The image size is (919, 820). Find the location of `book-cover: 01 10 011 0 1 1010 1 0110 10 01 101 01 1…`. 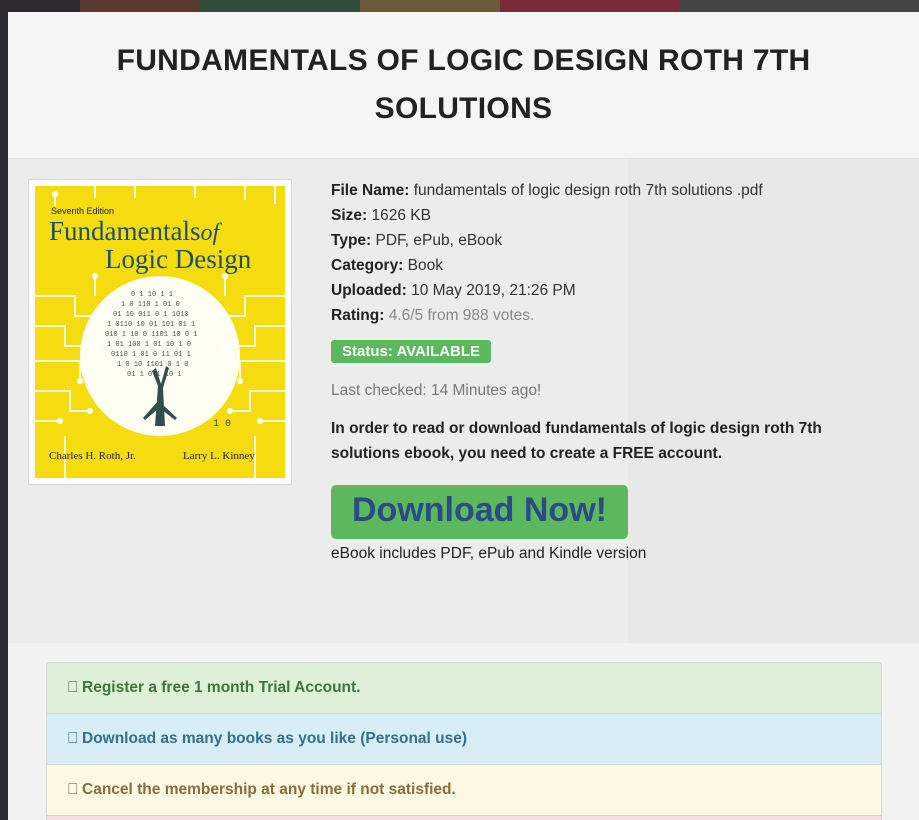

book-cover: 01 10 011 0 1 1010 1 0110 10 01 101 01 1… is located at coordinates (160, 332).